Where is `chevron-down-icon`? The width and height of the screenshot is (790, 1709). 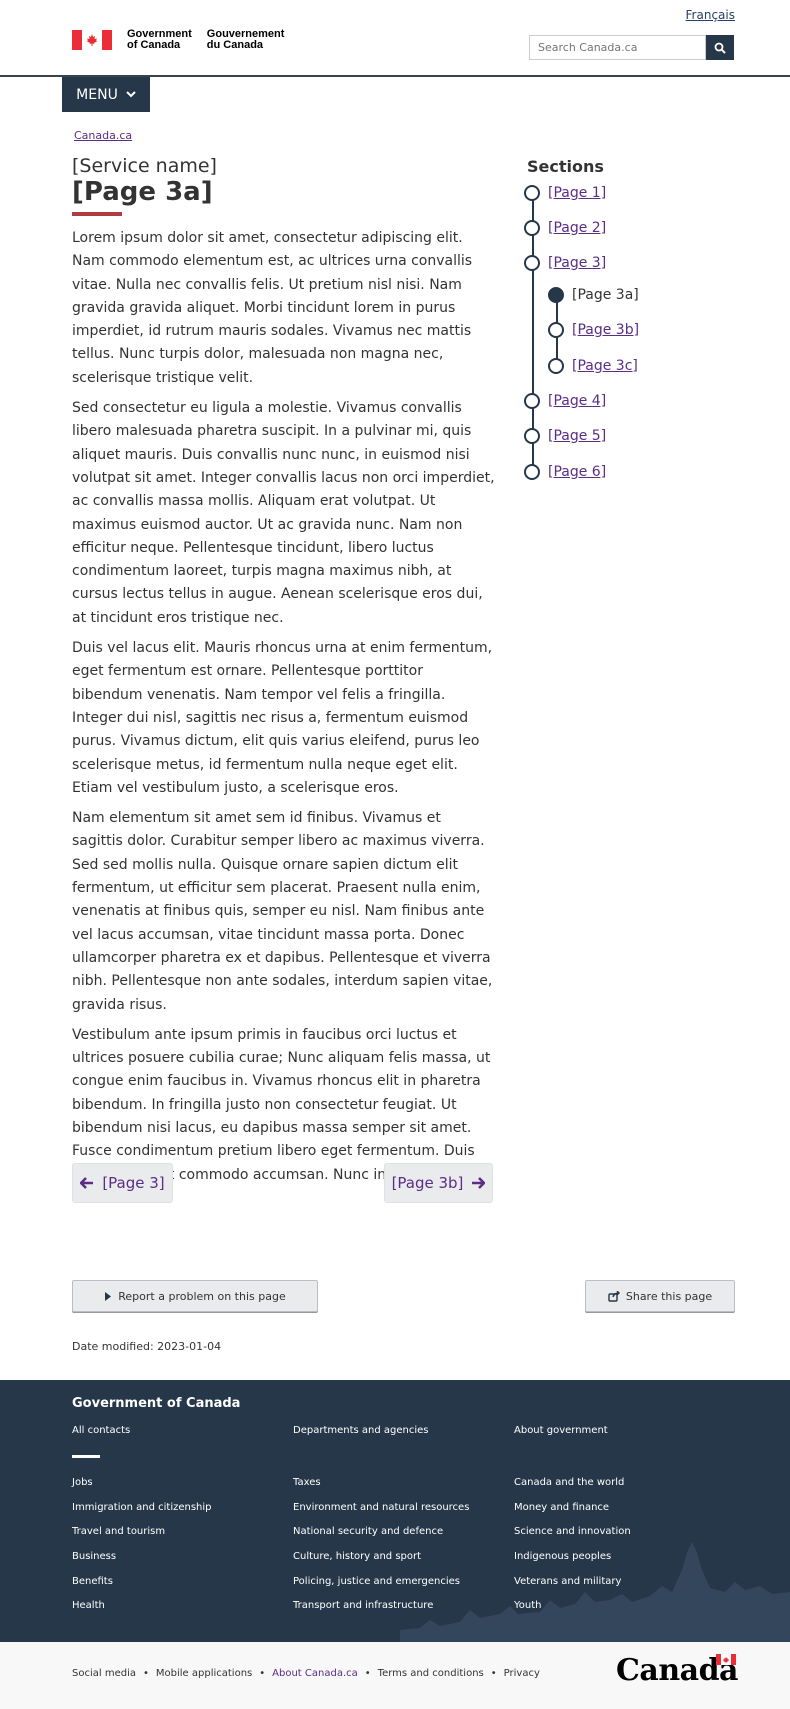 chevron-down-icon is located at coordinates (131, 94).